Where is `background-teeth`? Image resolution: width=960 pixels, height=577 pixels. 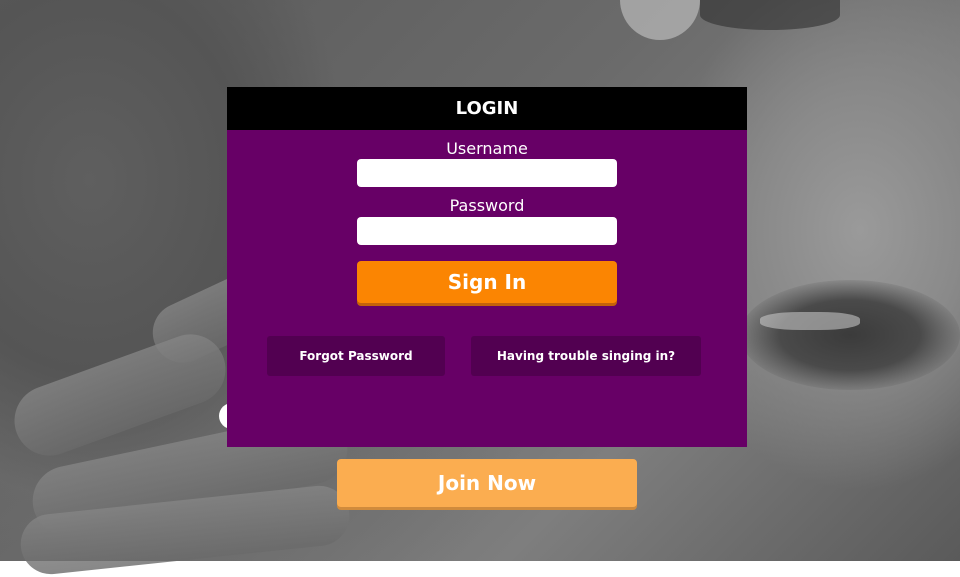 background-teeth is located at coordinates (810, 321).